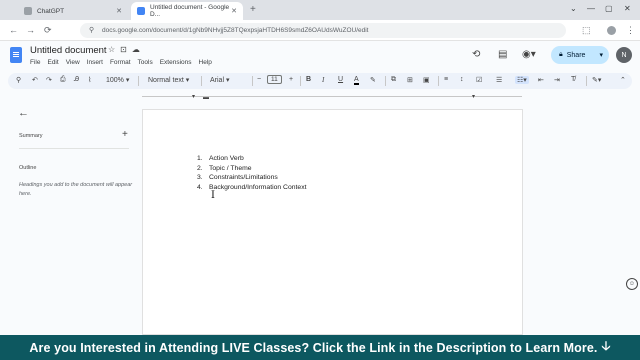 The image size is (640, 360). What do you see at coordinates (91, 30) in the screenshot?
I see `site-info-icon: ⚲` at bounding box center [91, 30].